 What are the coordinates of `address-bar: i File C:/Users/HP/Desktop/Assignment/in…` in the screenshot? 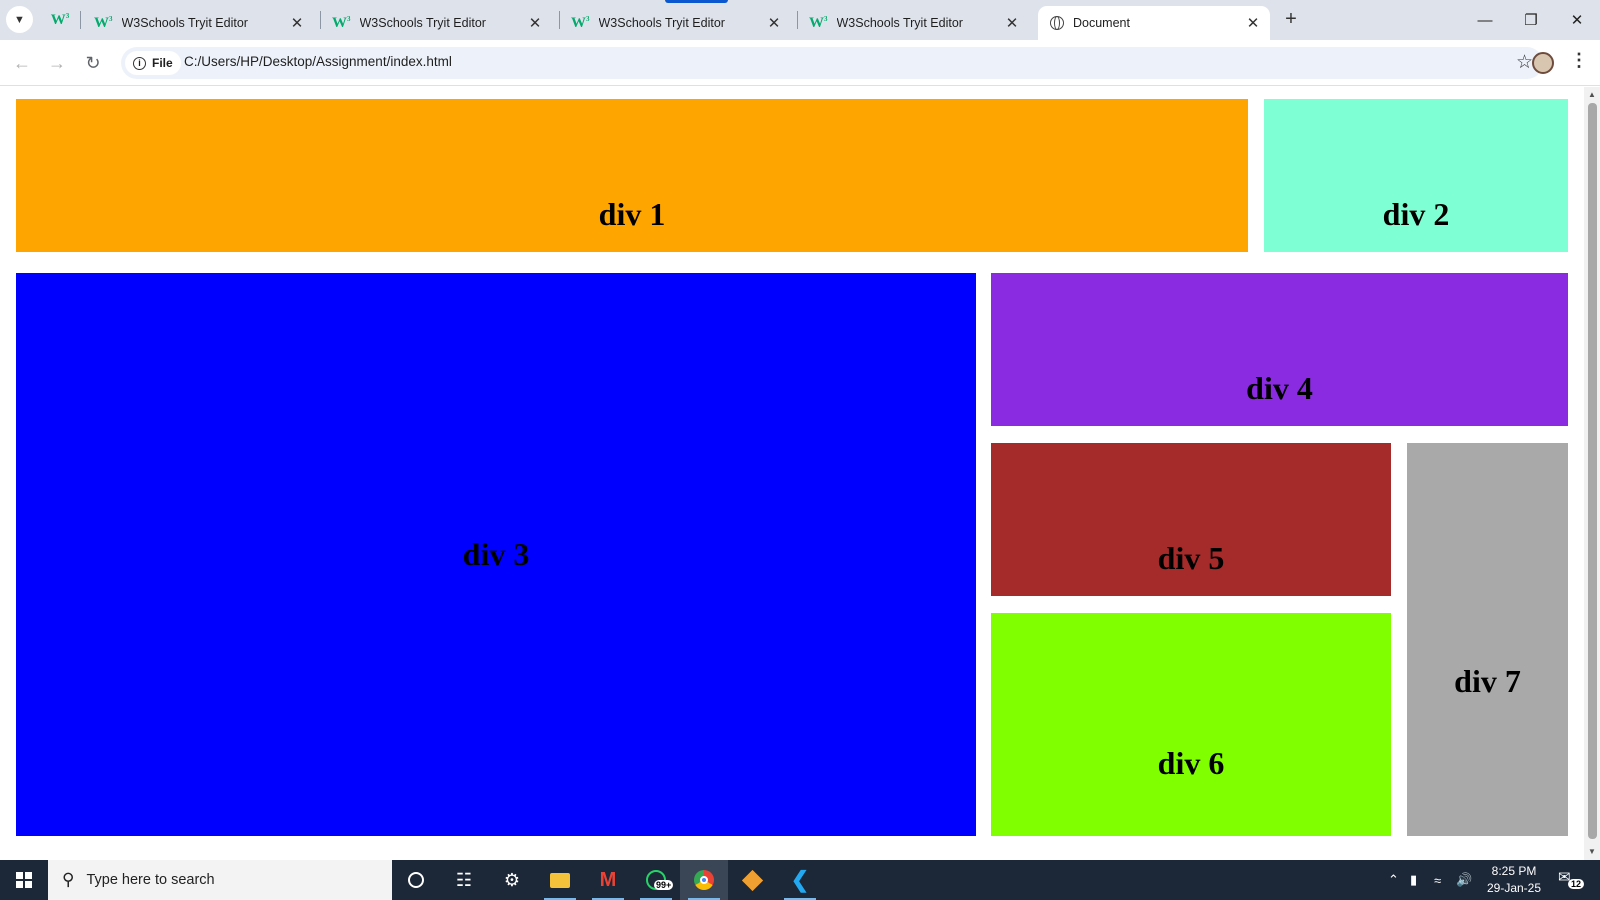 It's located at (832, 63).